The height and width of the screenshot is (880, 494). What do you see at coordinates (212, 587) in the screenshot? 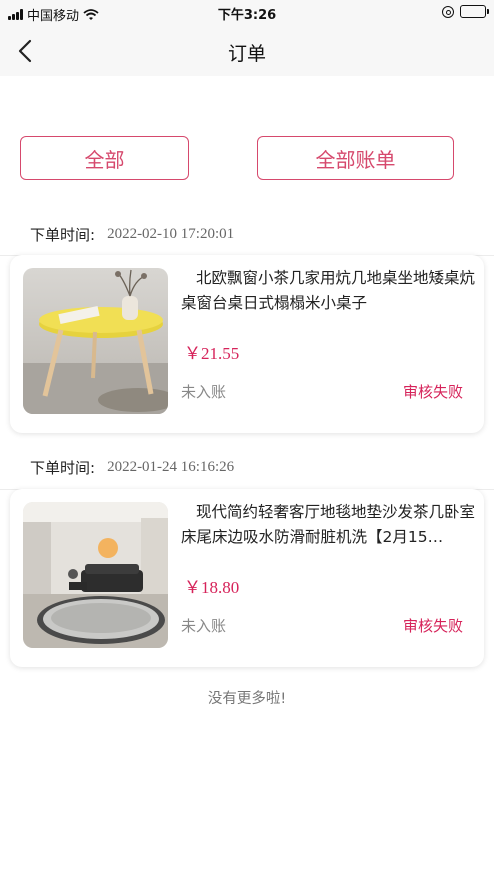
I see `product-price: ￥18.80` at bounding box center [212, 587].